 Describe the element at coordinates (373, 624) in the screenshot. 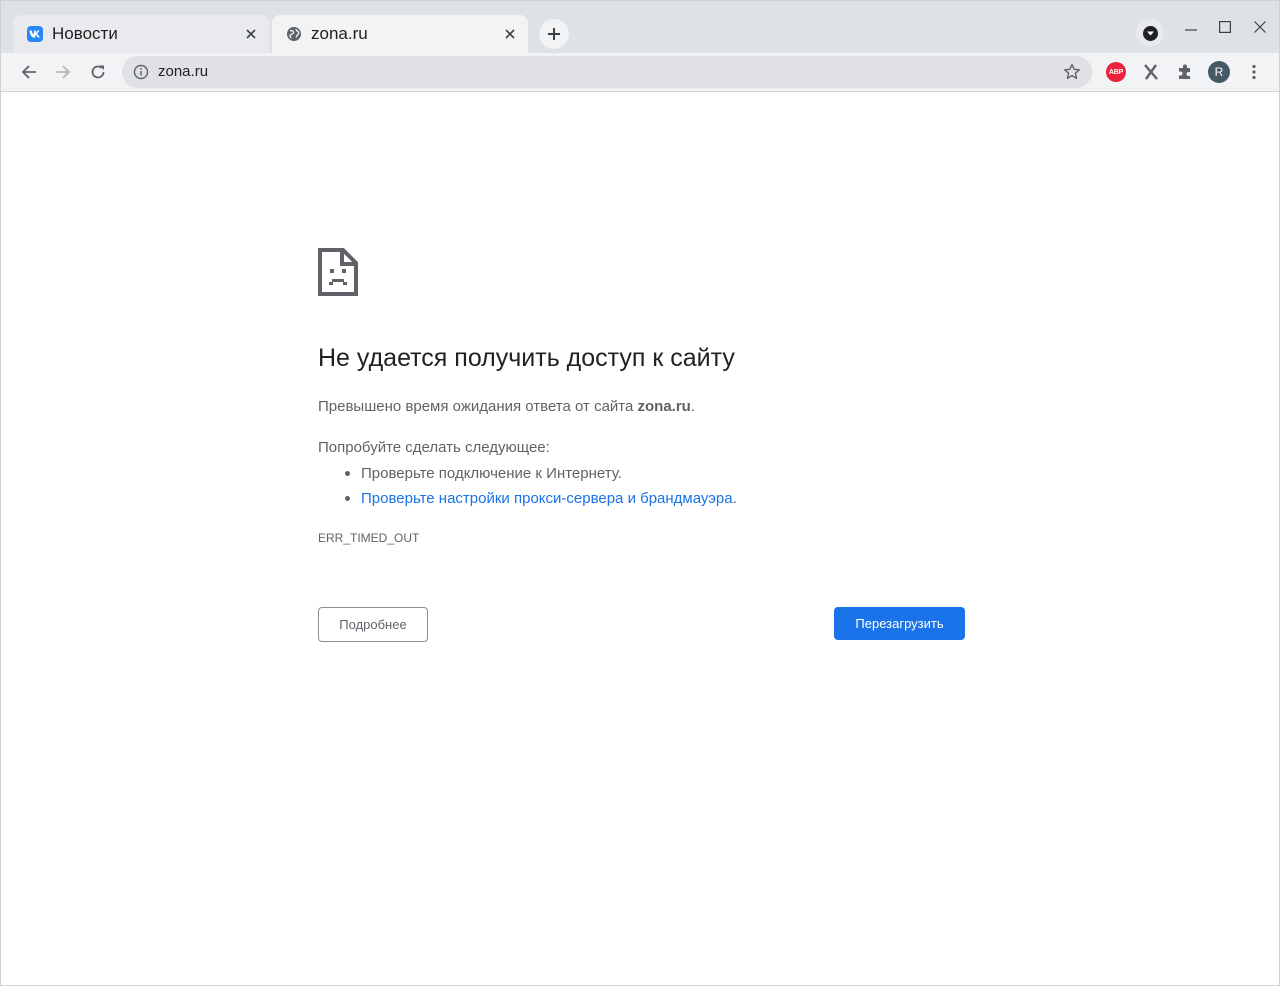

I see `details-button: Подробнее` at that location.